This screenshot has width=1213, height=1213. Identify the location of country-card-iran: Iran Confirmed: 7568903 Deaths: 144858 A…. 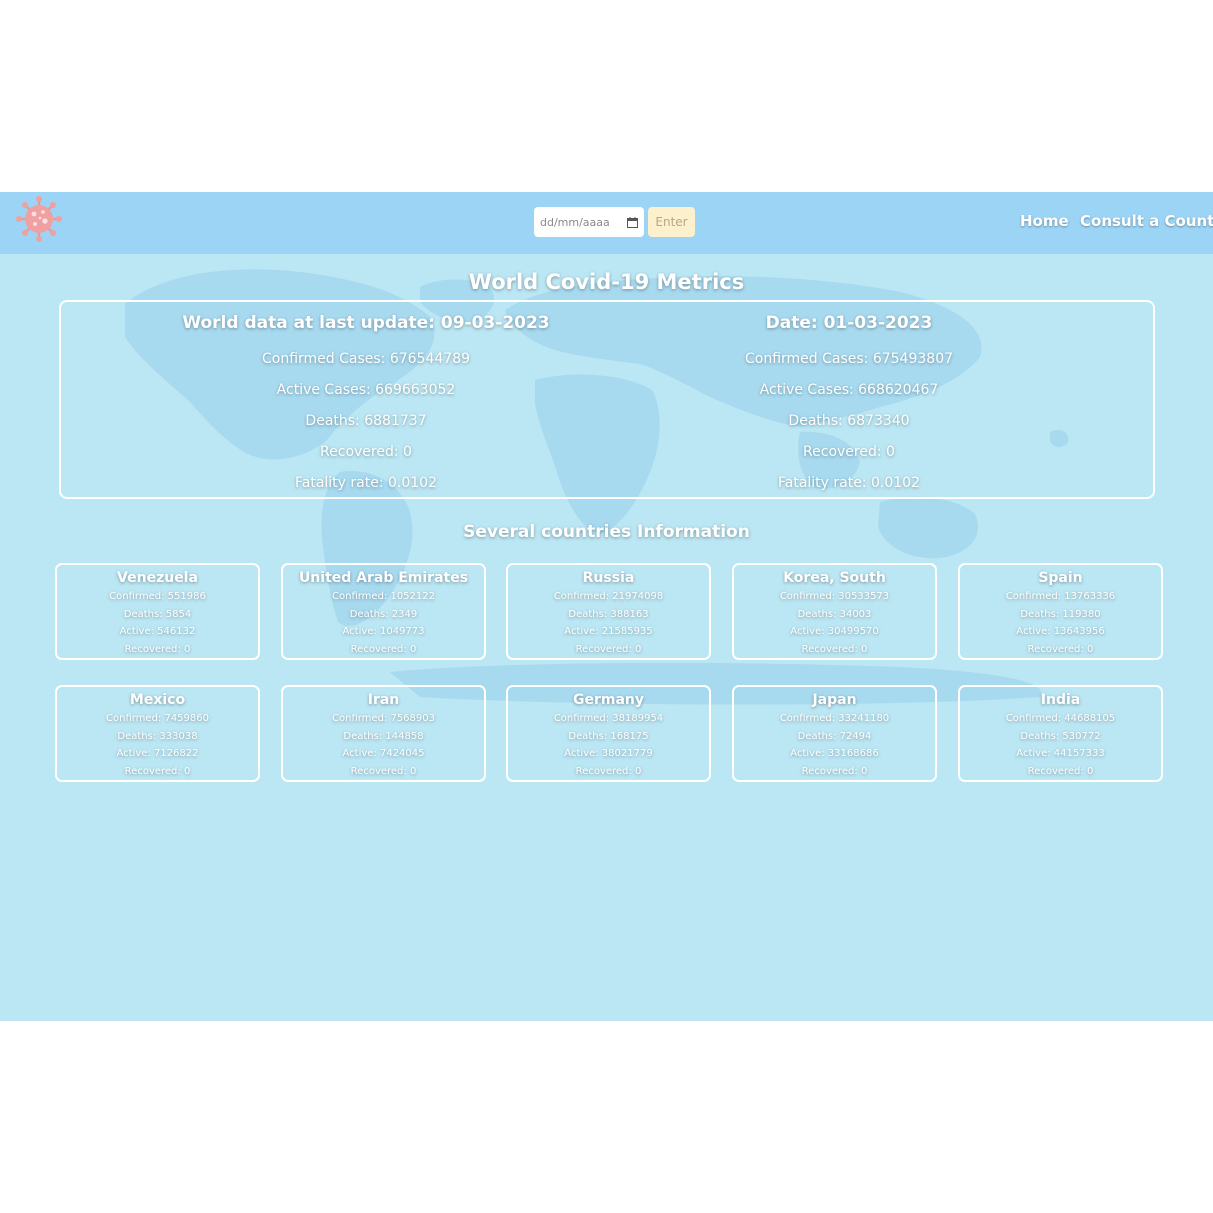
(383, 733).